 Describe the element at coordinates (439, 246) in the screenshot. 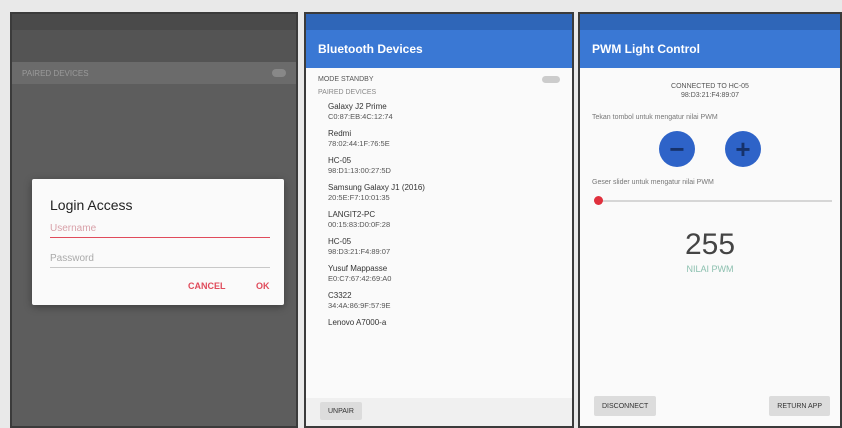

I see `device-list-item: HC-05 98:D3:21:F4:89:07` at that location.